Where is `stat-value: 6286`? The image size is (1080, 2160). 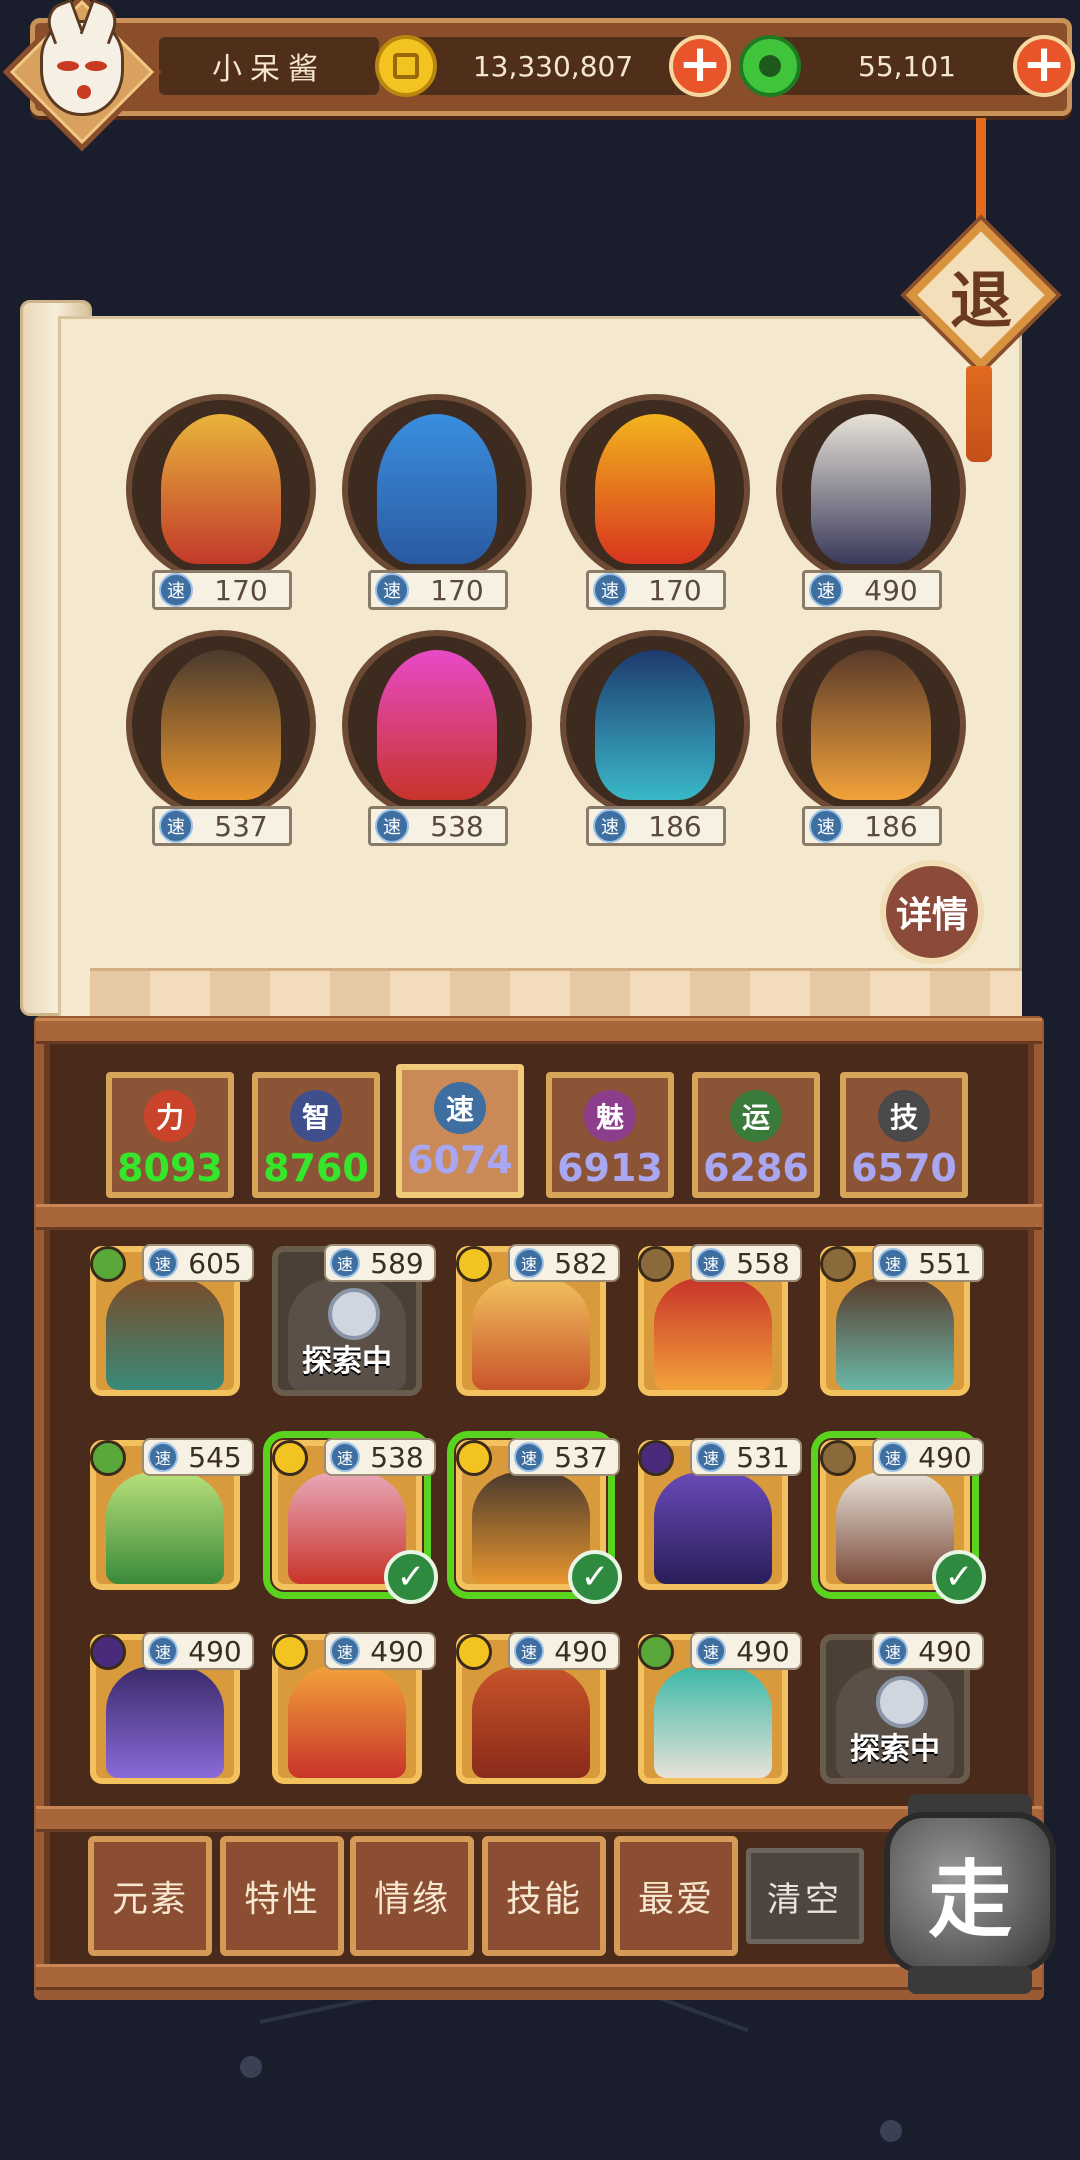 stat-value: 6286 is located at coordinates (756, 1168).